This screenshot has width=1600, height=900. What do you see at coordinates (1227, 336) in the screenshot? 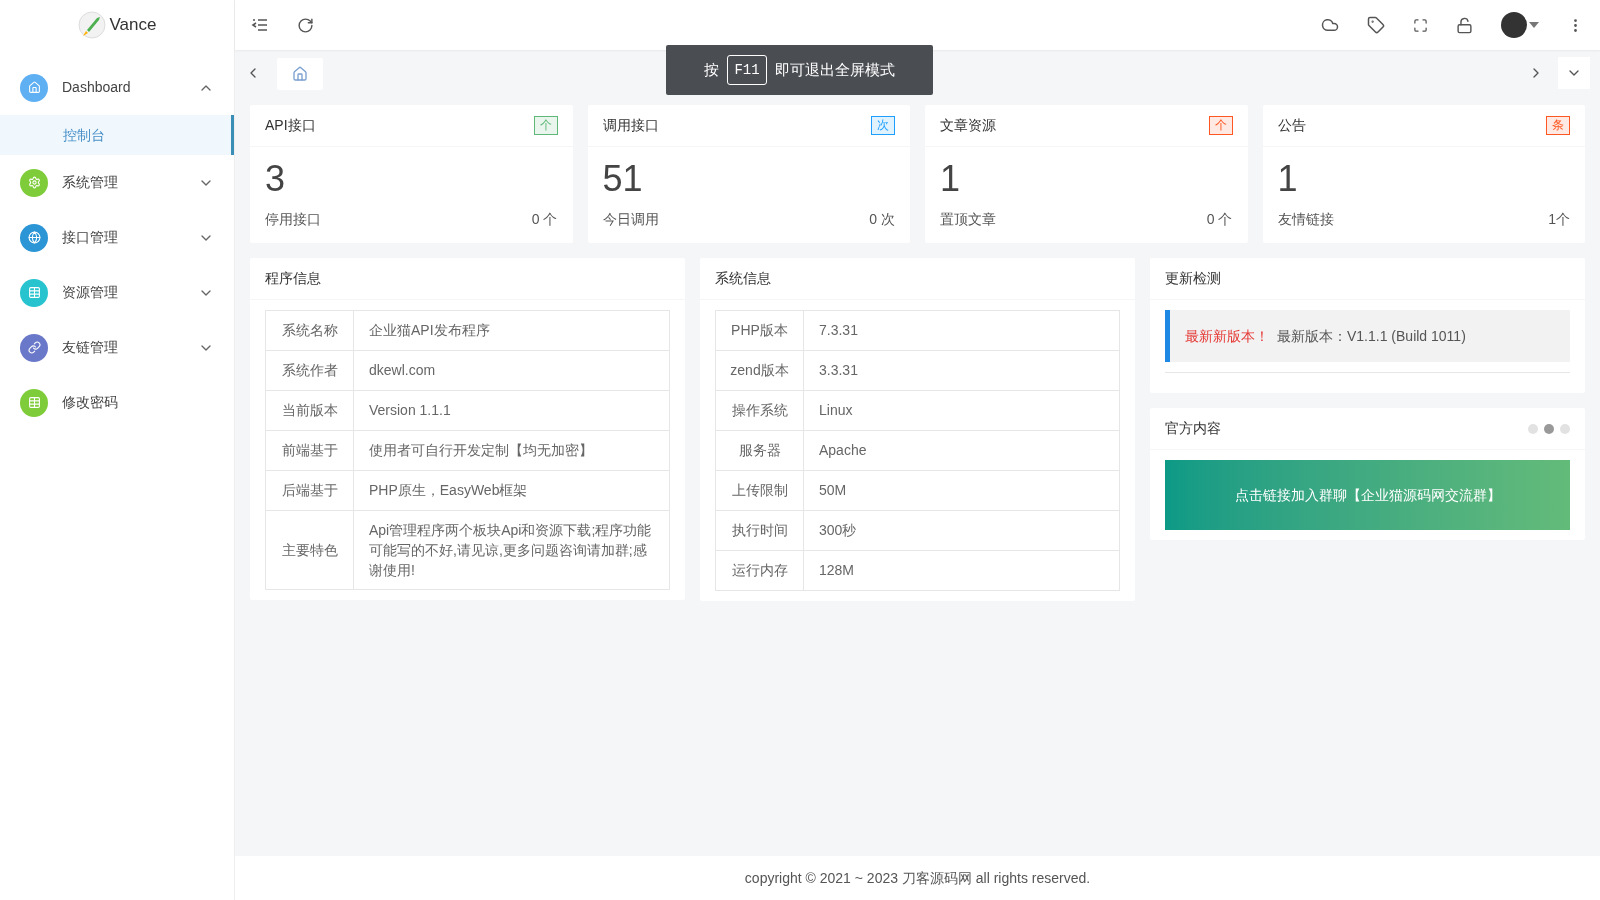
I see `update-status: 最新新版本！` at bounding box center [1227, 336].